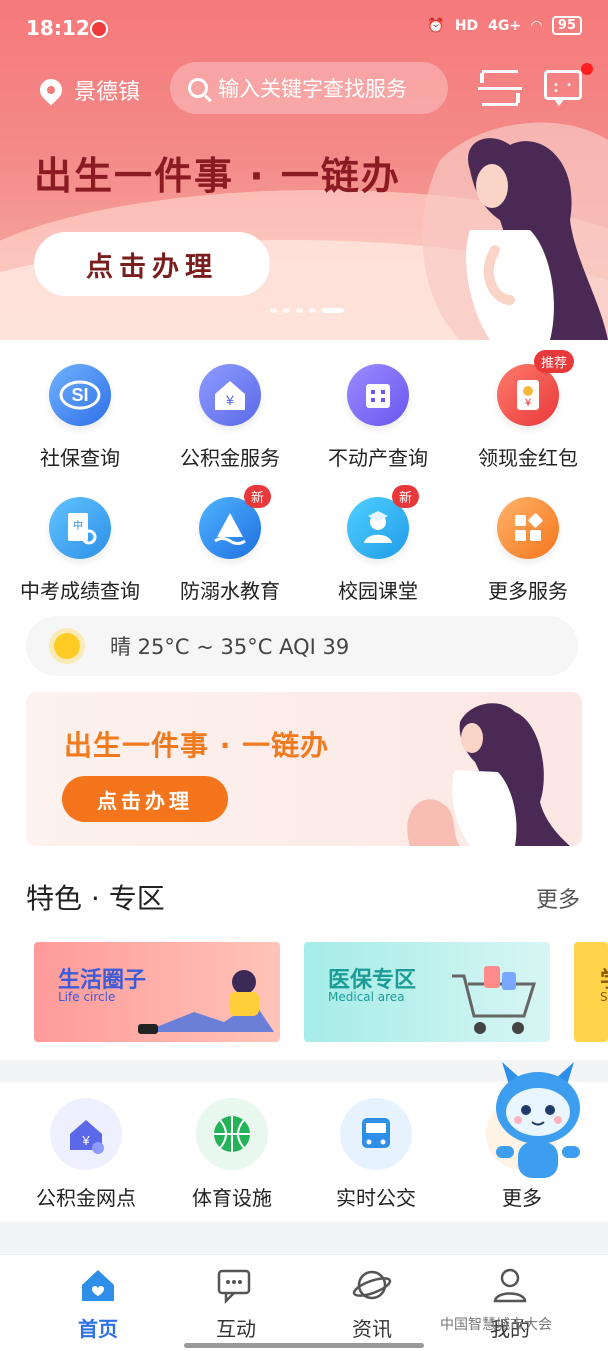 The width and height of the screenshot is (608, 1351). I want to click on feature-card-life-circle: 生活圈子 Life circle, so click(157, 992).